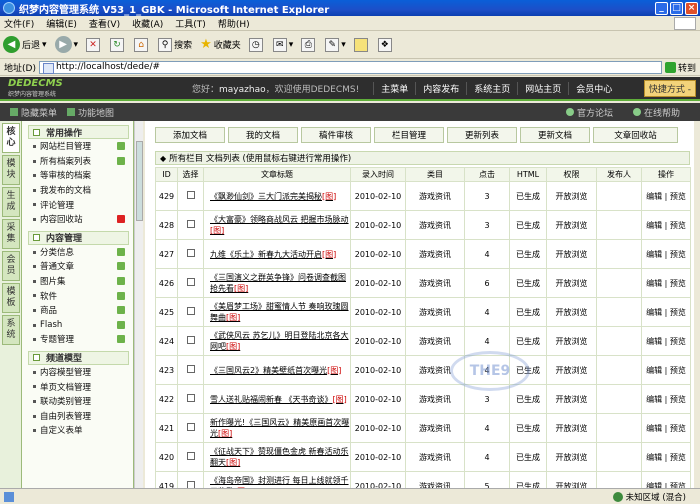 This screenshot has height=504, width=700. What do you see at coordinates (90, 112) in the screenshot?
I see `function-map-link: 功能地图` at bounding box center [90, 112].